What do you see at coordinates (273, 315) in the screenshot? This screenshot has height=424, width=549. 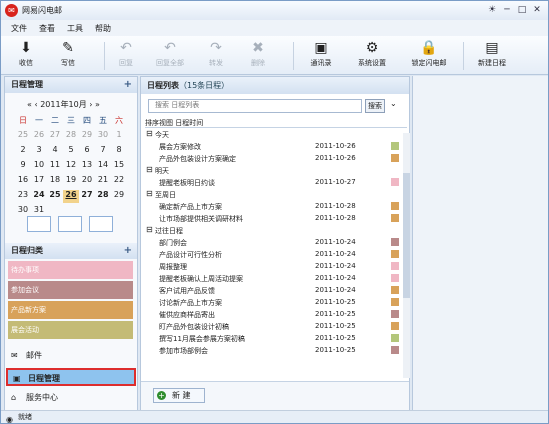 I see `schedule-row: 催供应商样品寄出 2011-10-25` at bounding box center [273, 315].